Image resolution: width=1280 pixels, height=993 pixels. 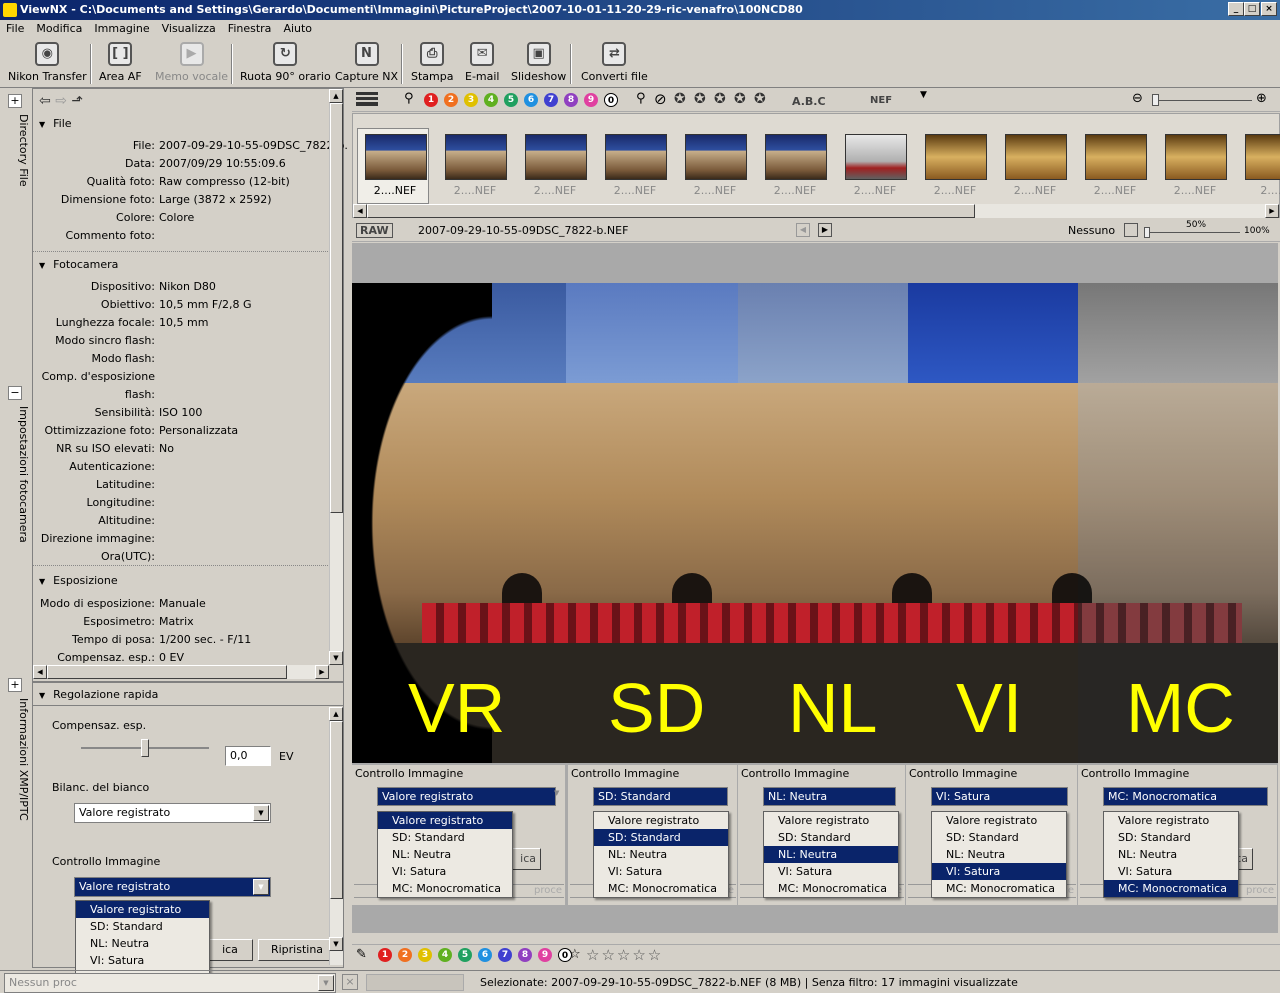 What do you see at coordinates (172, 813) in the screenshot?
I see `wb-select: Valore registrato ▼` at bounding box center [172, 813].